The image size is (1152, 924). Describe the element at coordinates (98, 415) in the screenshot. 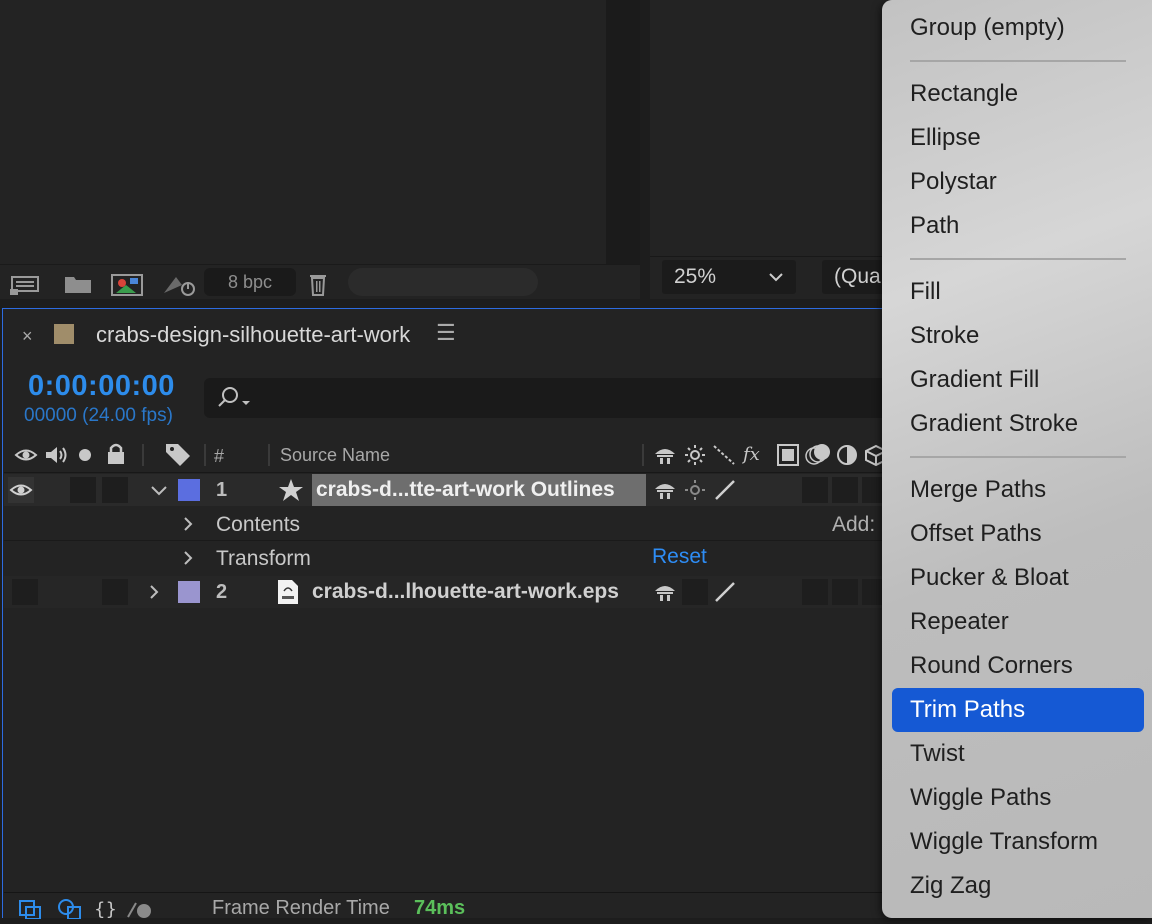

I see `frame-number-display: 00000 (24.00 fps)` at that location.